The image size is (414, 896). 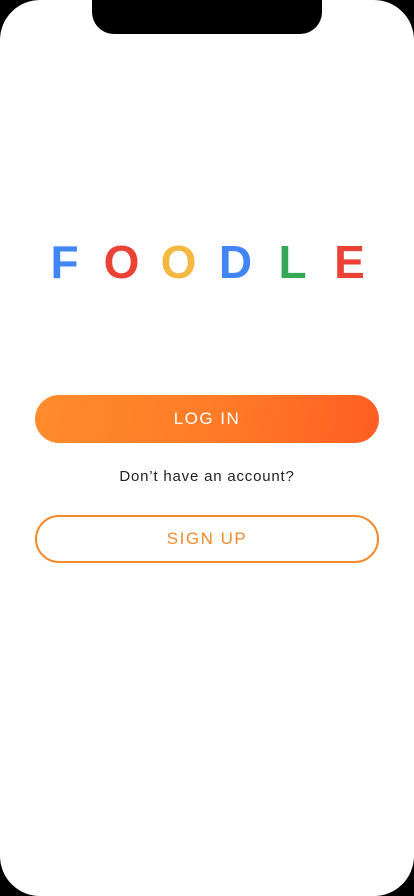 What do you see at coordinates (64, 262) in the screenshot?
I see `logo-letter-1: F` at bounding box center [64, 262].